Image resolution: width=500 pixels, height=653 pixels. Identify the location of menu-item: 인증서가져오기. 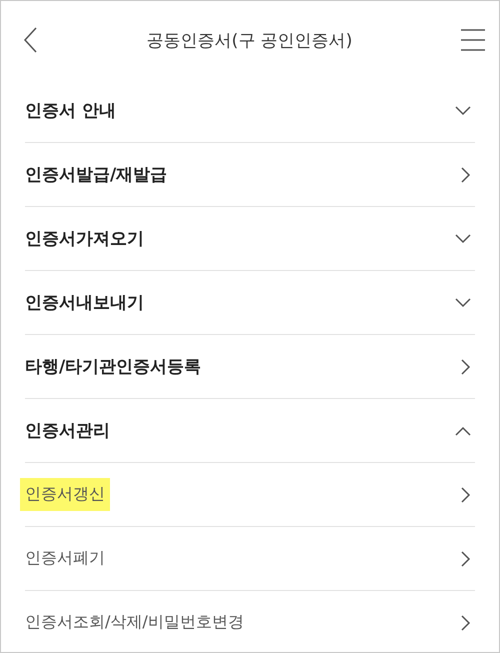
(250, 238).